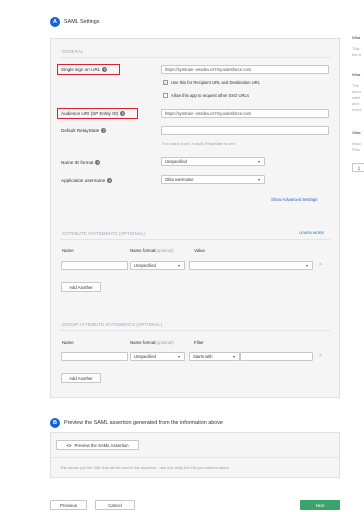  I want to click on general-section-label: GENERAL, so click(73, 51).